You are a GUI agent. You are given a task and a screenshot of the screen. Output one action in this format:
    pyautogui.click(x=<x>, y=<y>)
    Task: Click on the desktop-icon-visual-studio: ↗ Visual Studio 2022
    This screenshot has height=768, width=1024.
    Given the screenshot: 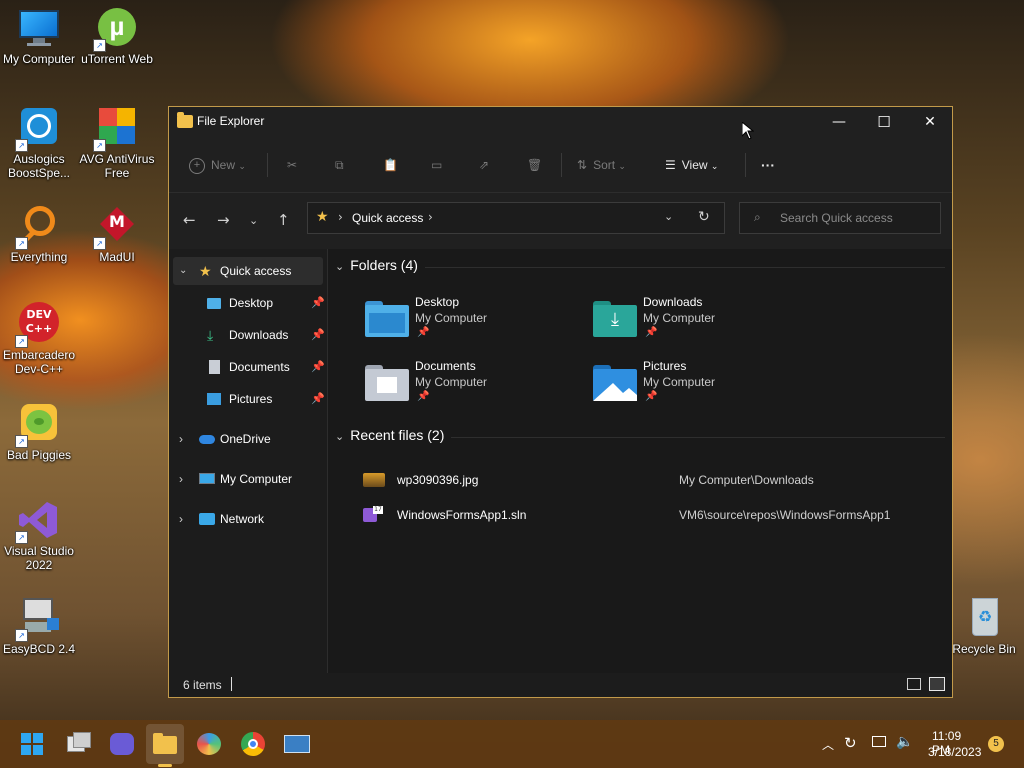 What is the action you would take?
    pyautogui.click(x=39, y=535)
    